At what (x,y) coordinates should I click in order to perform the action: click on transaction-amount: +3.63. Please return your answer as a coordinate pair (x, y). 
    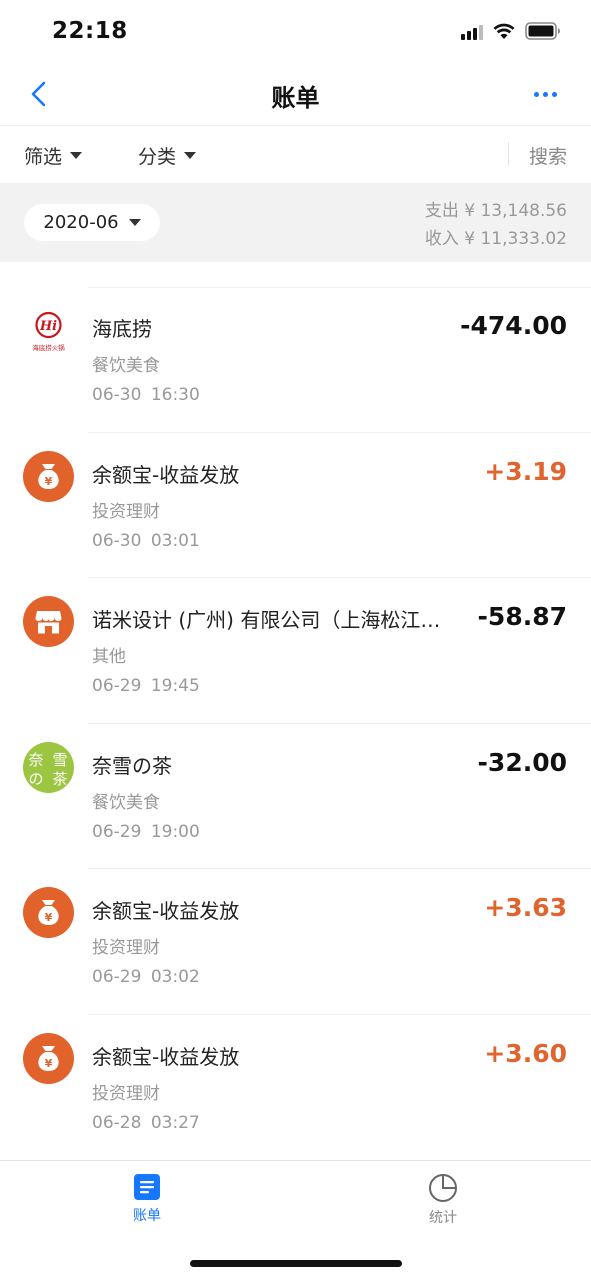
    Looking at the image, I should click on (525, 907).